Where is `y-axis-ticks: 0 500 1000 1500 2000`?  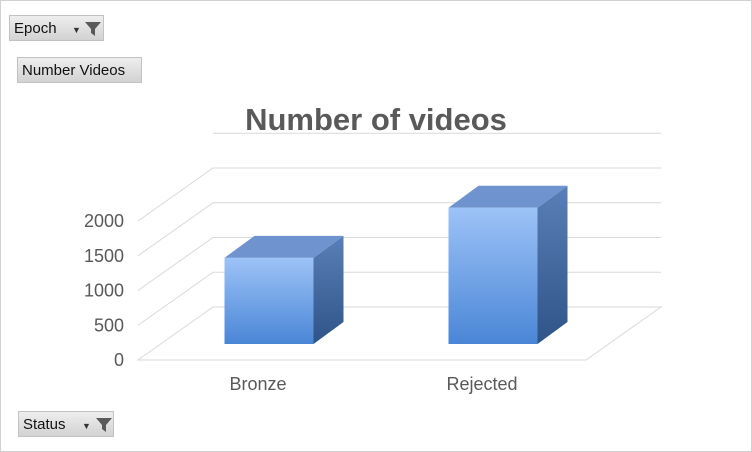
y-axis-ticks: 0 500 1000 1500 2000 is located at coordinates (104, 290).